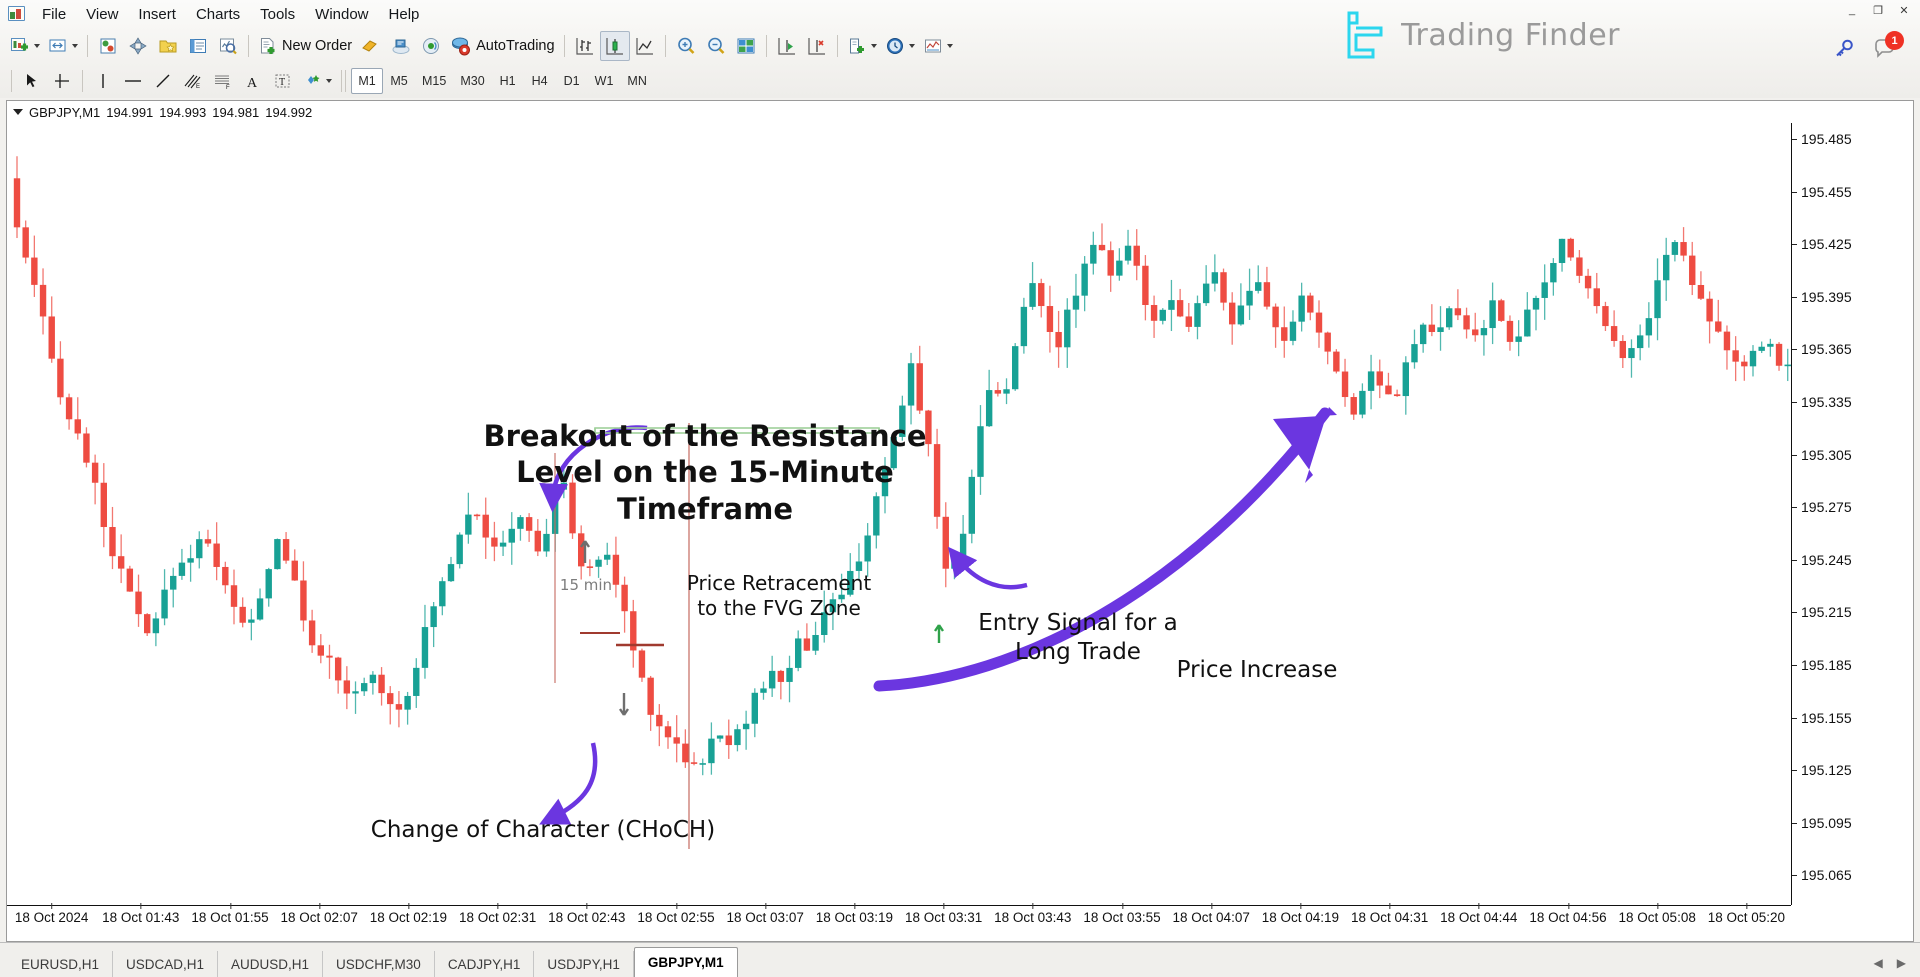 This screenshot has height=977, width=1920. I want to click on brand-name: Trading Finder, so click(1510, 35).